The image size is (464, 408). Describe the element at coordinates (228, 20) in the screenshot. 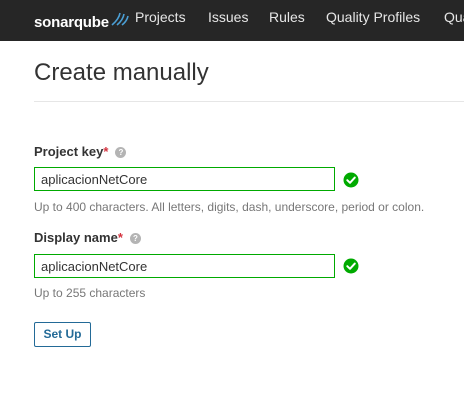

I see `nav-issues: Issues` at that location.